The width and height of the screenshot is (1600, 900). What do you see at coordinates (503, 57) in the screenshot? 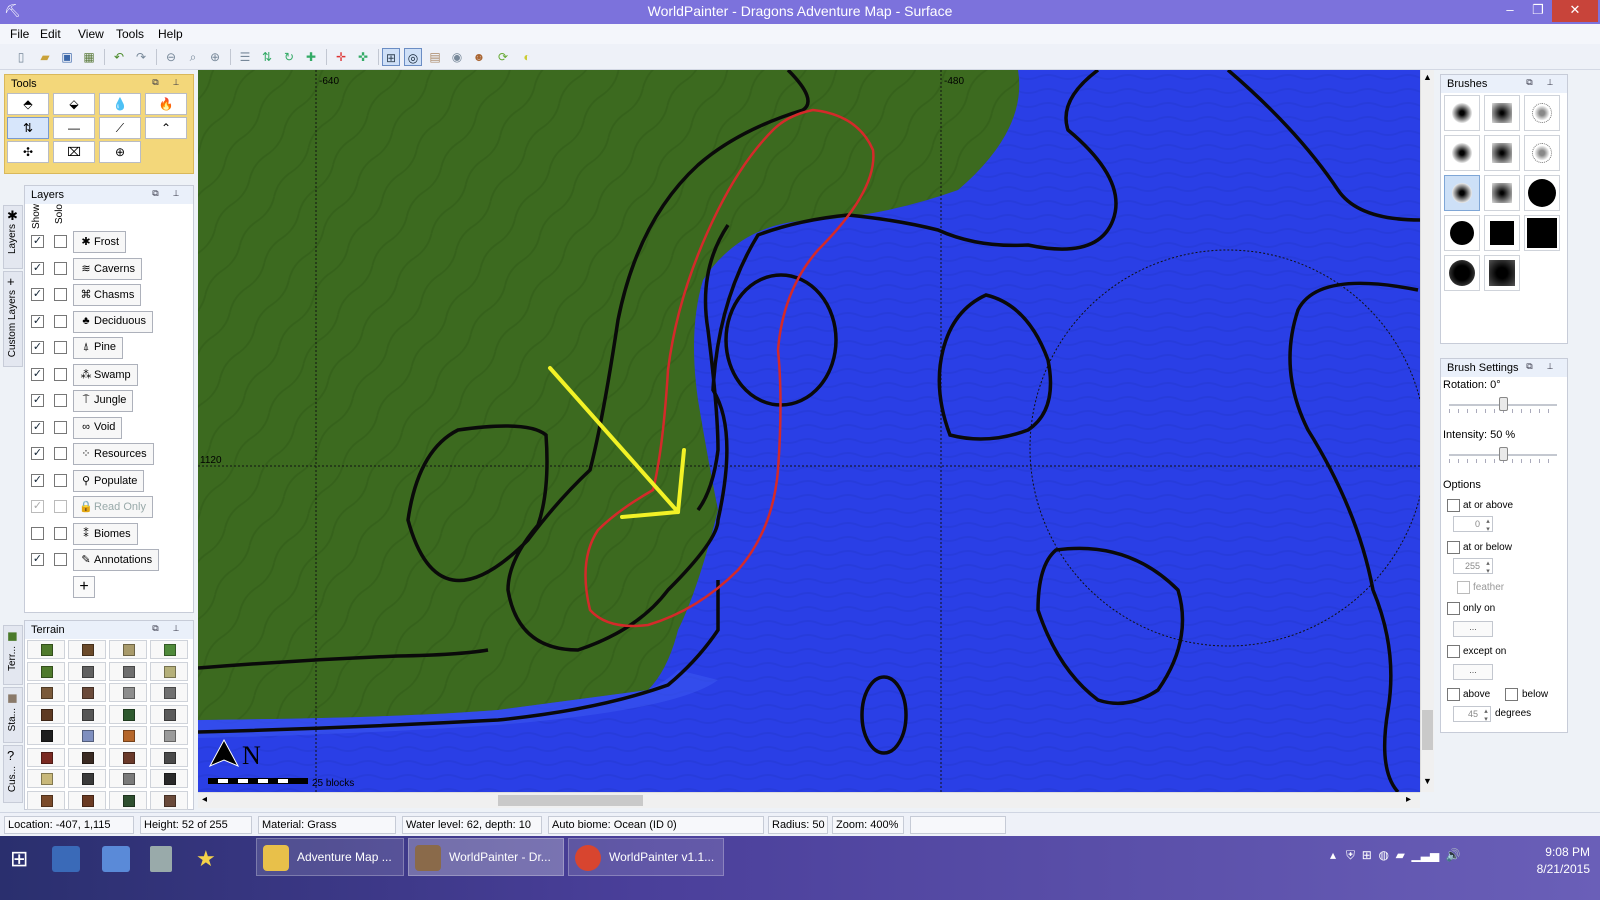
I see `refresh-icon: ⟳` at bounding box center [503, 57].